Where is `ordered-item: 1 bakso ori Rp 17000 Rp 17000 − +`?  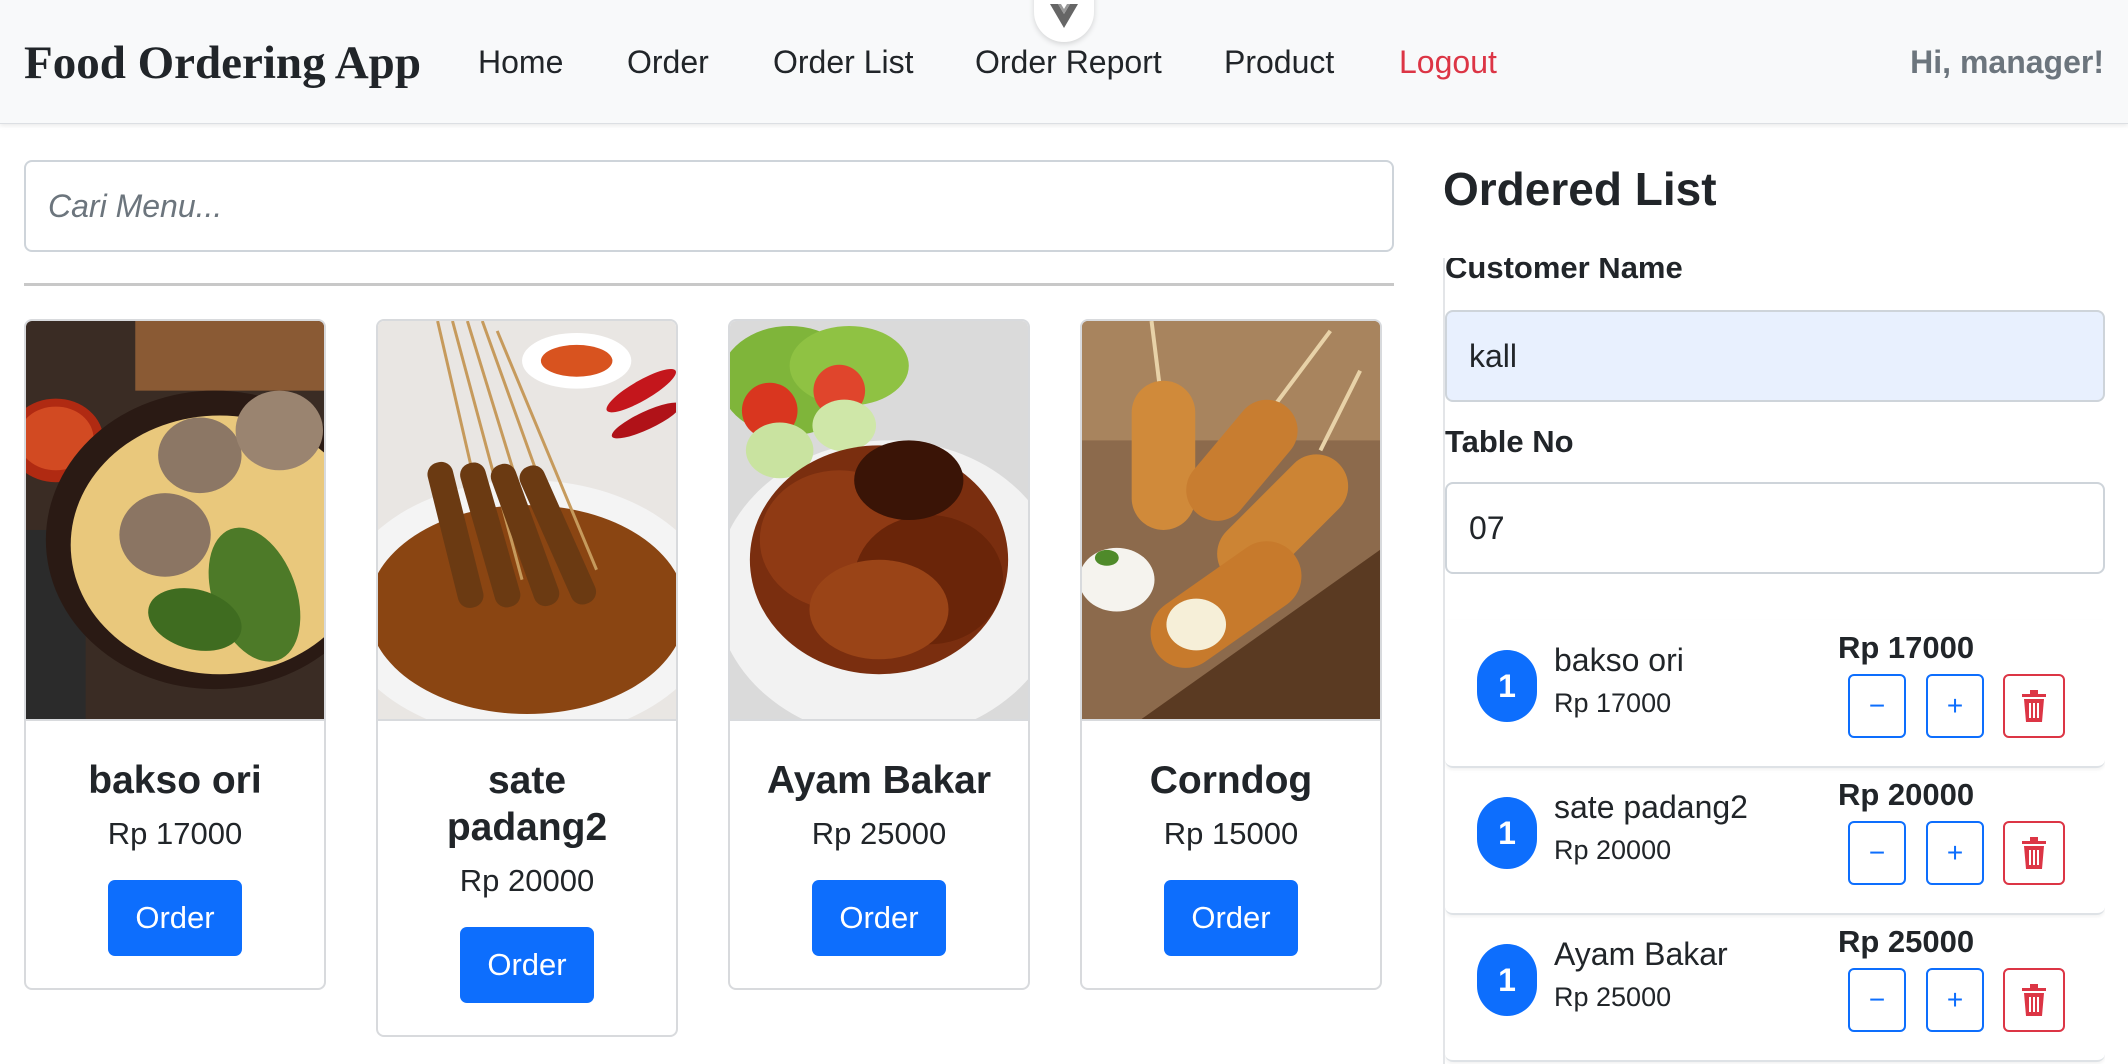
ordered-item: 1 bakso ori Rp 17000 Rp 17000 − + is located at coordinates (1775, 694).